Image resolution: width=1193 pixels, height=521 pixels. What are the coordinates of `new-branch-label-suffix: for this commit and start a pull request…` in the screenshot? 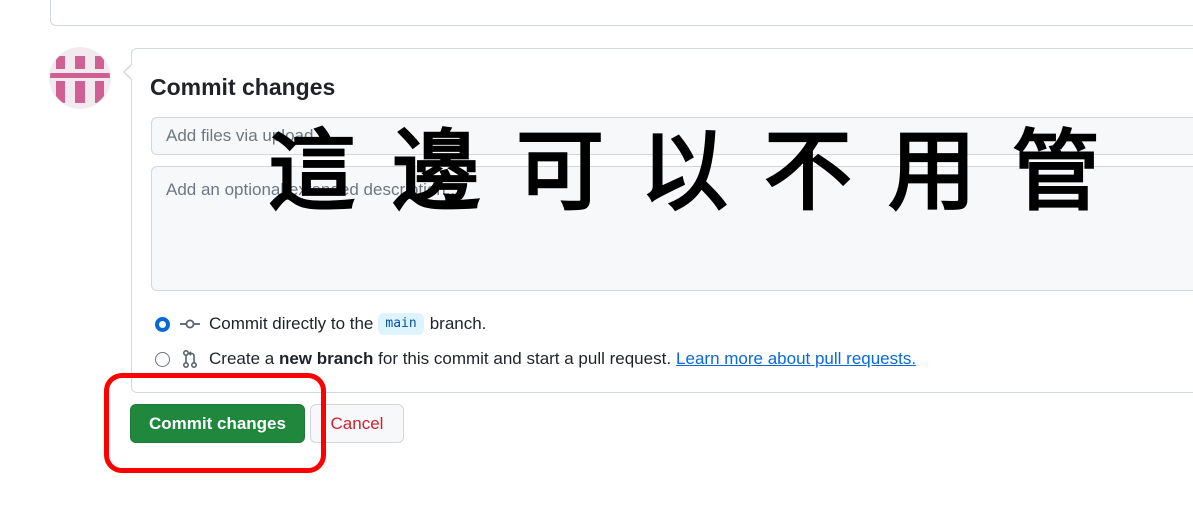 It's located at (525, 358).